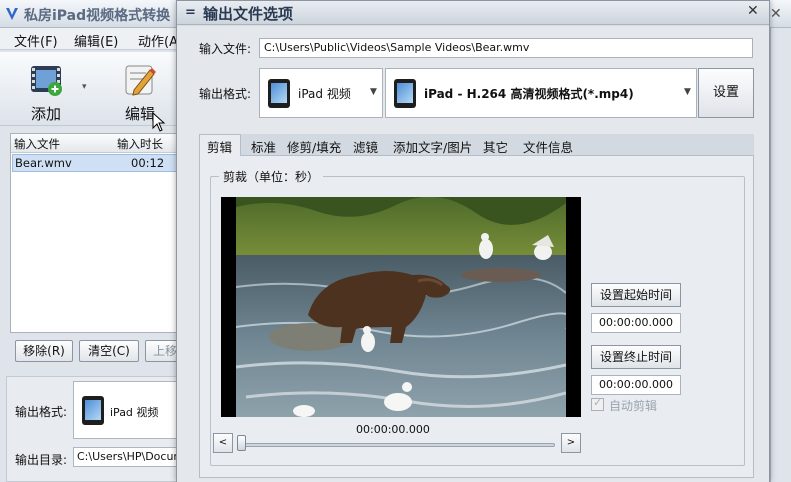  I want to click on output-format-value: iPad 视频, so click(134, 412).